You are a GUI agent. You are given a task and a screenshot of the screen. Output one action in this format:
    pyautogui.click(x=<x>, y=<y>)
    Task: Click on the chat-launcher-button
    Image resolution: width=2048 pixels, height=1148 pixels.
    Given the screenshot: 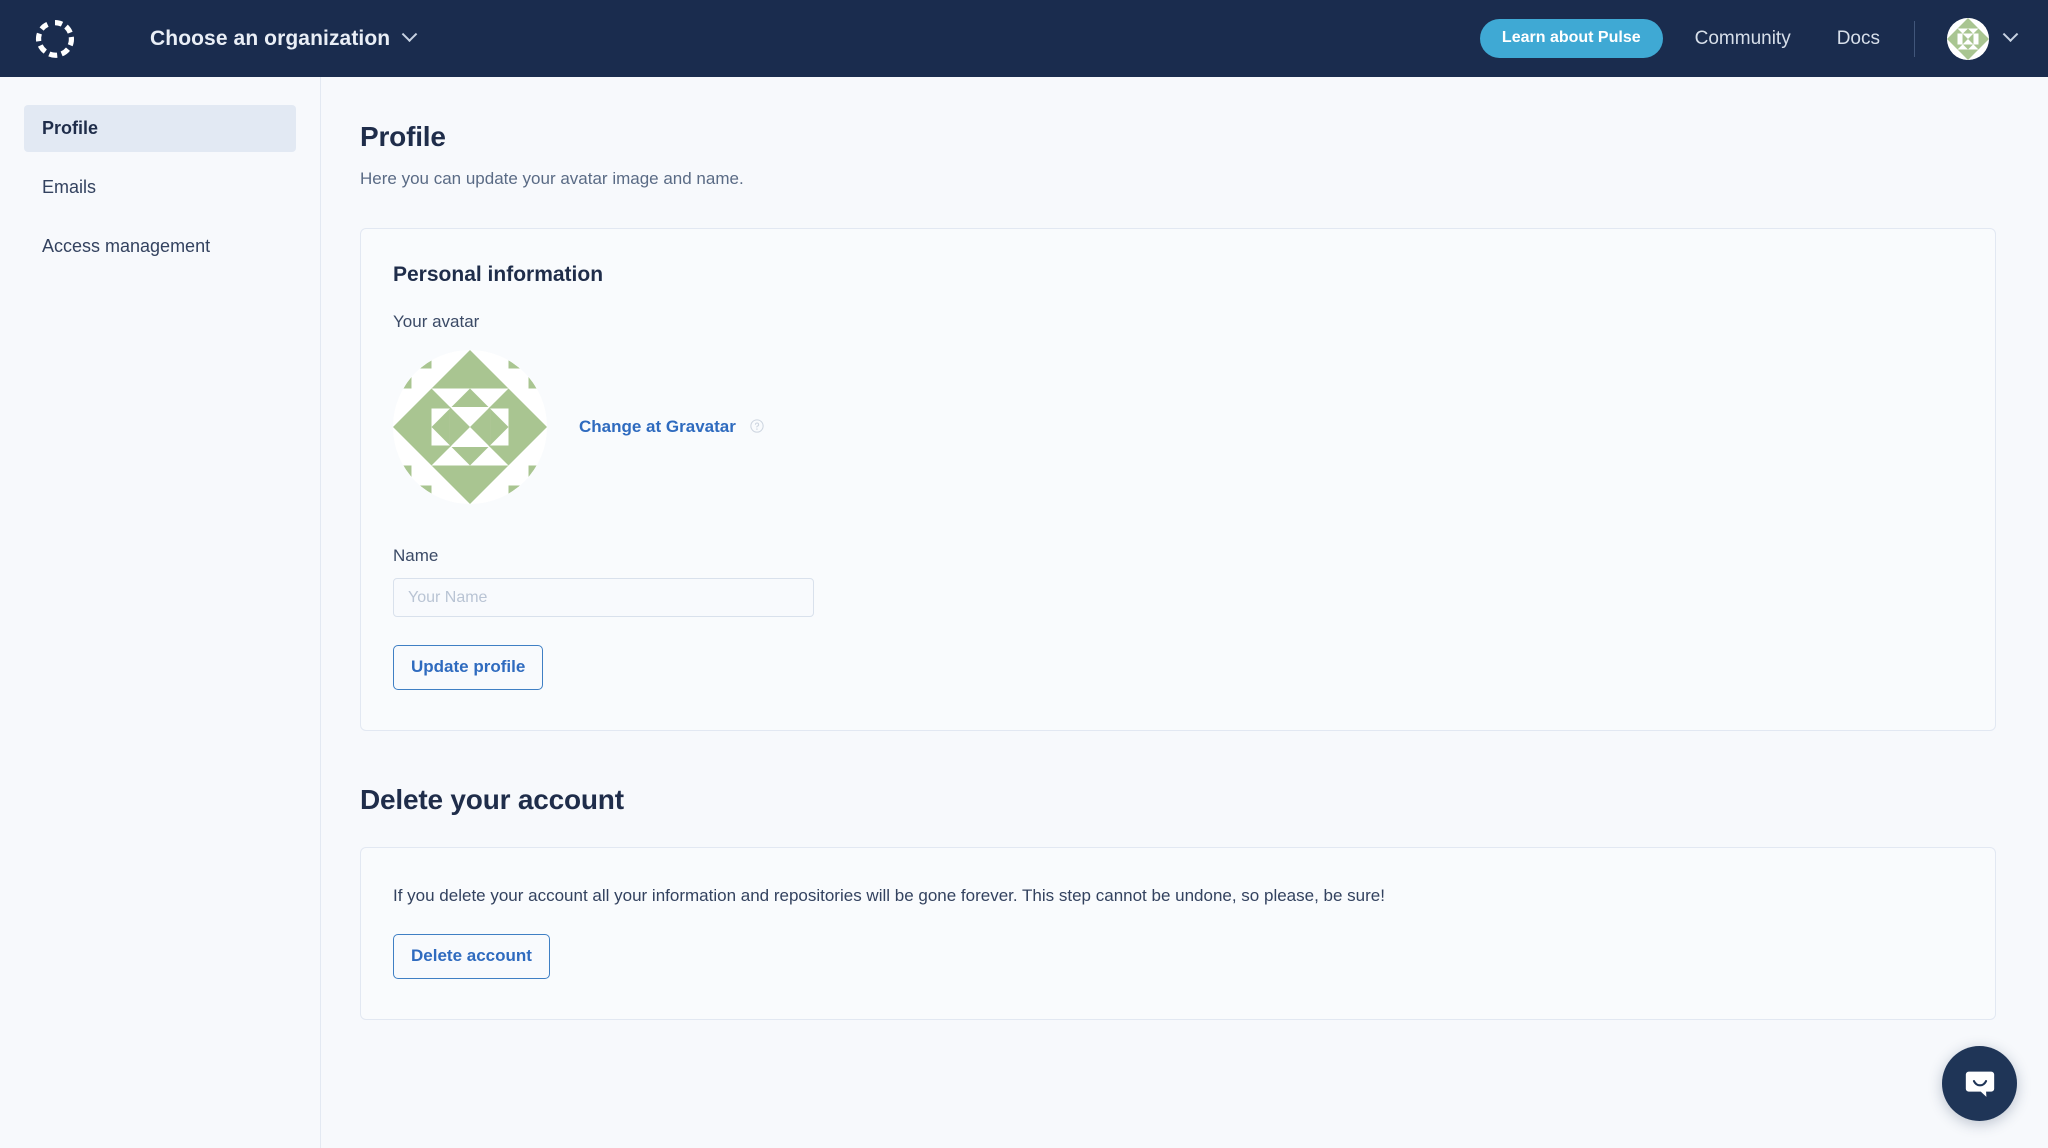 What is the action you would take?
    pyautogui.click(x=1979, y=1083)
    